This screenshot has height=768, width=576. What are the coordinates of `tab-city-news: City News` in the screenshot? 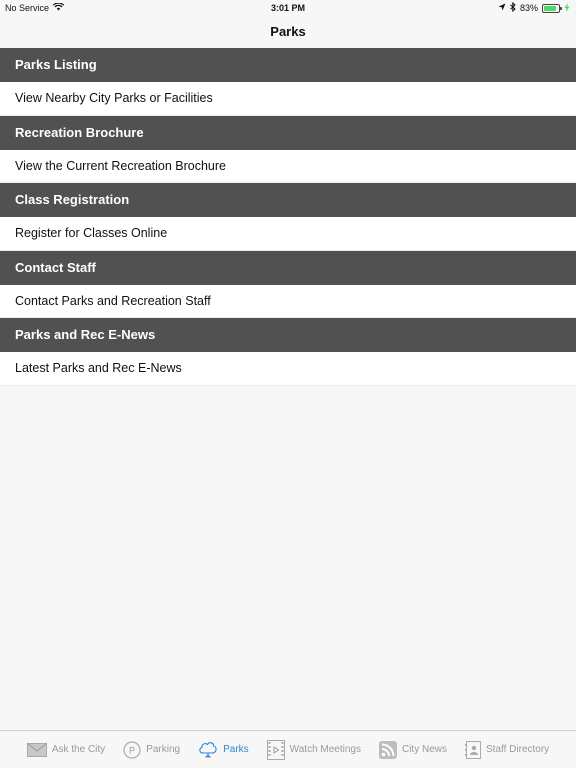 It's located at (413, 749).